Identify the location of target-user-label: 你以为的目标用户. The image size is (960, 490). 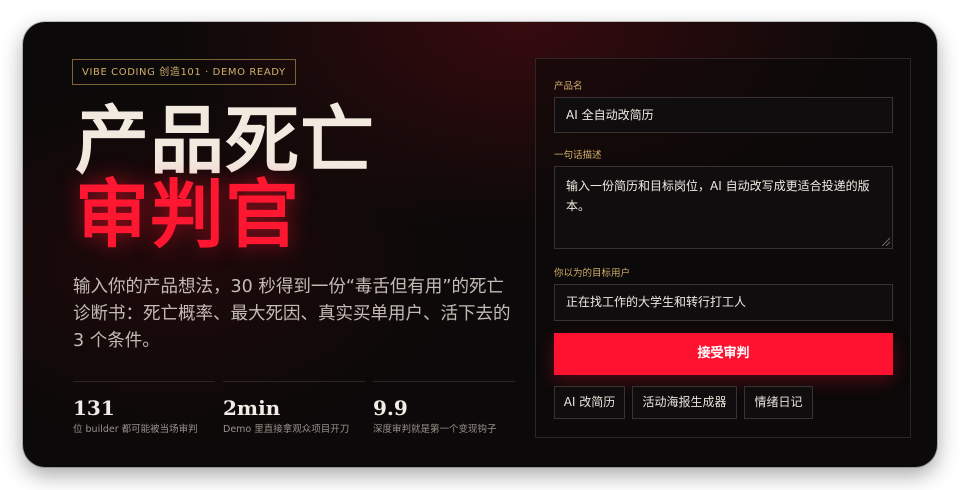
(592, 273).